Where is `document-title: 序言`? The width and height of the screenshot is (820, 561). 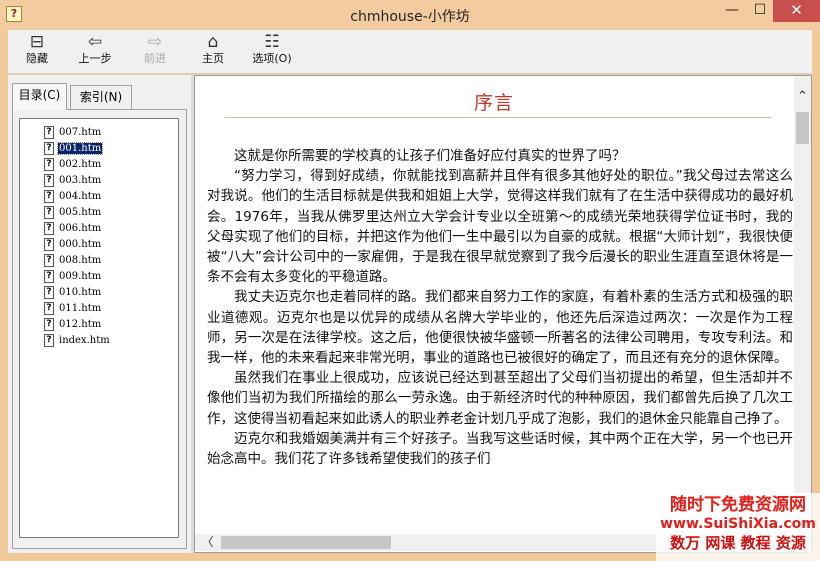 document-title: 序言 is located at coordinates (493, 103).